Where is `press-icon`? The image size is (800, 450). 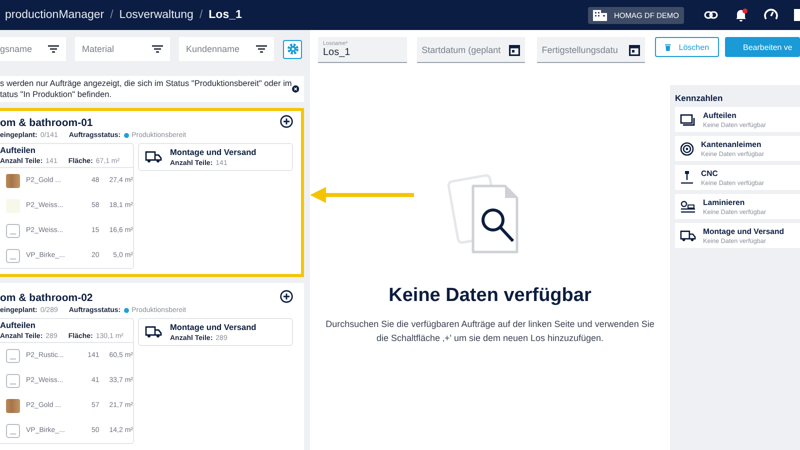 press-icon is located at coordinates (688, 207).